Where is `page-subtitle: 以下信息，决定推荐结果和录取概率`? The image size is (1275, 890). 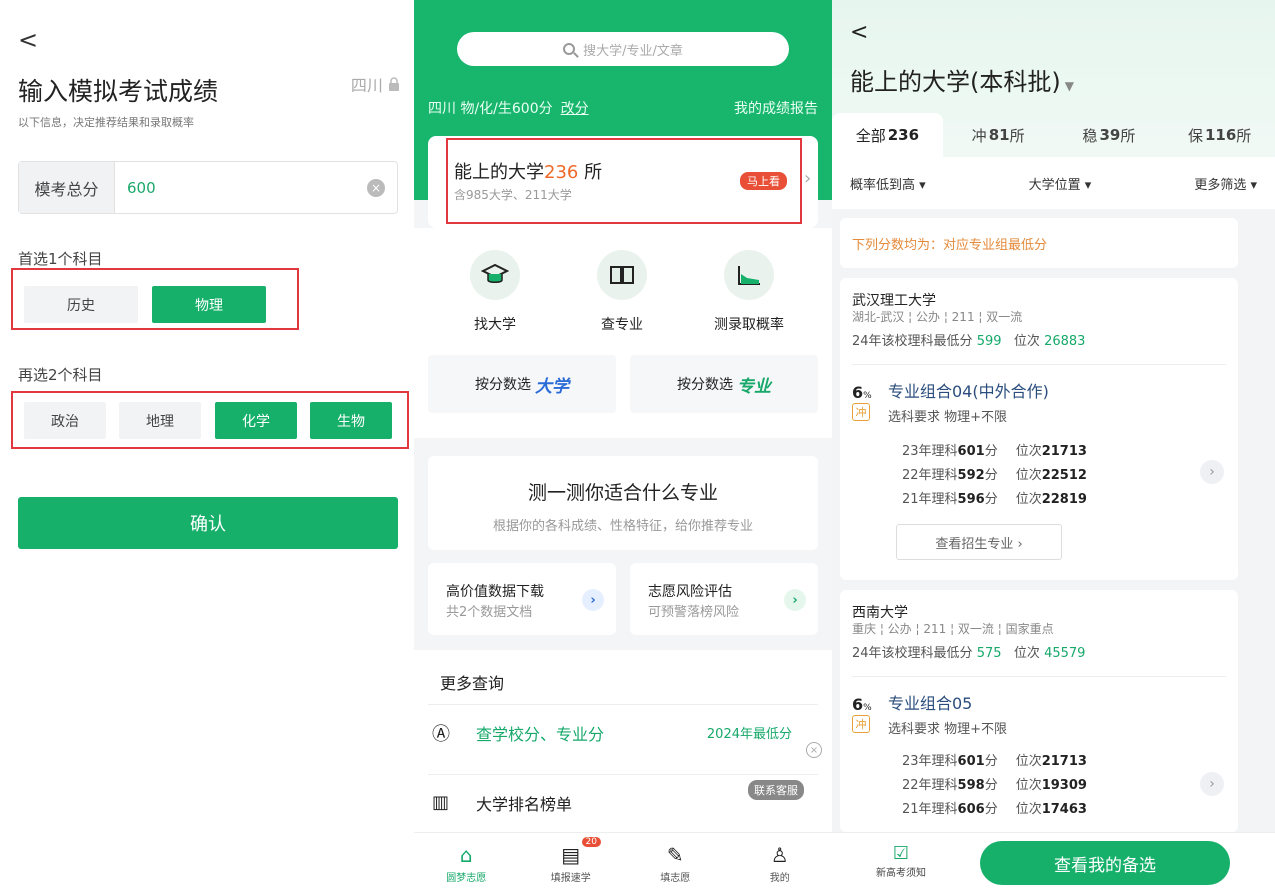 page-subtitle: 以下信息，决定推荐结果和录取概率 is located at coordinates (106, 122).